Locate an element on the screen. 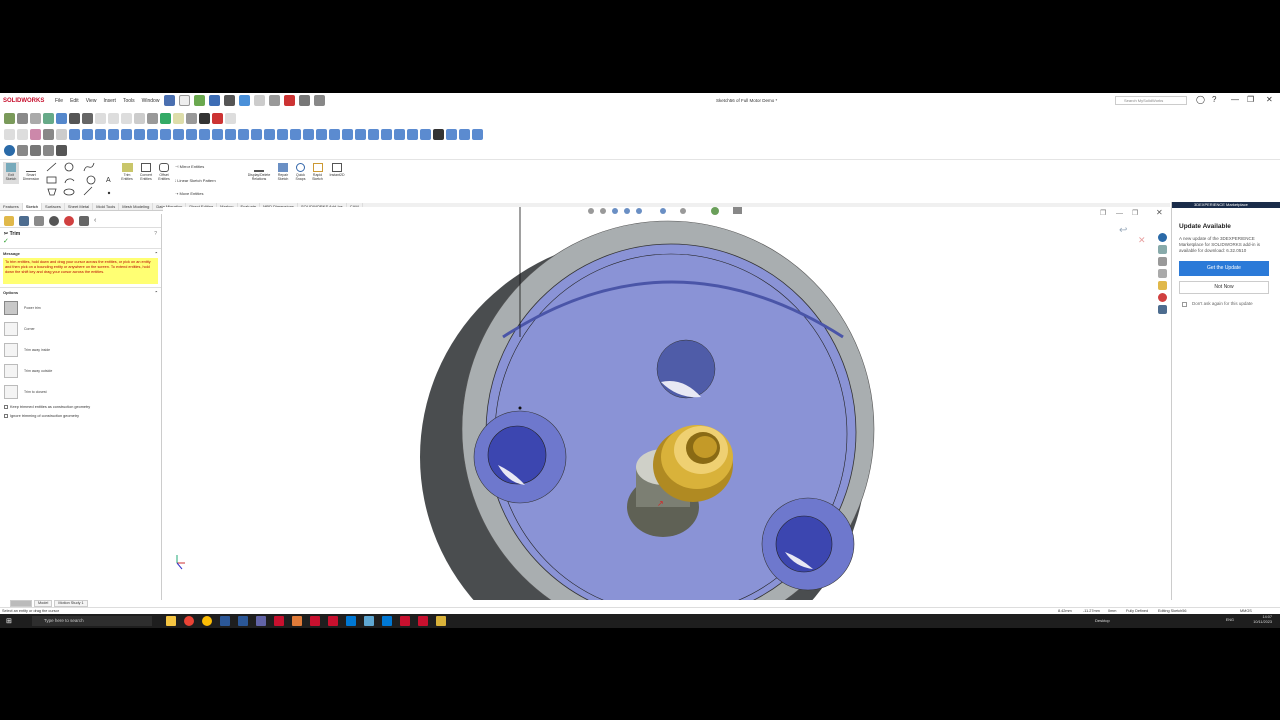 Image resolution: width=1280 pixels, height=720 pixels. search-input: Search MySolidWorks is located at coordinates (1151, 100).